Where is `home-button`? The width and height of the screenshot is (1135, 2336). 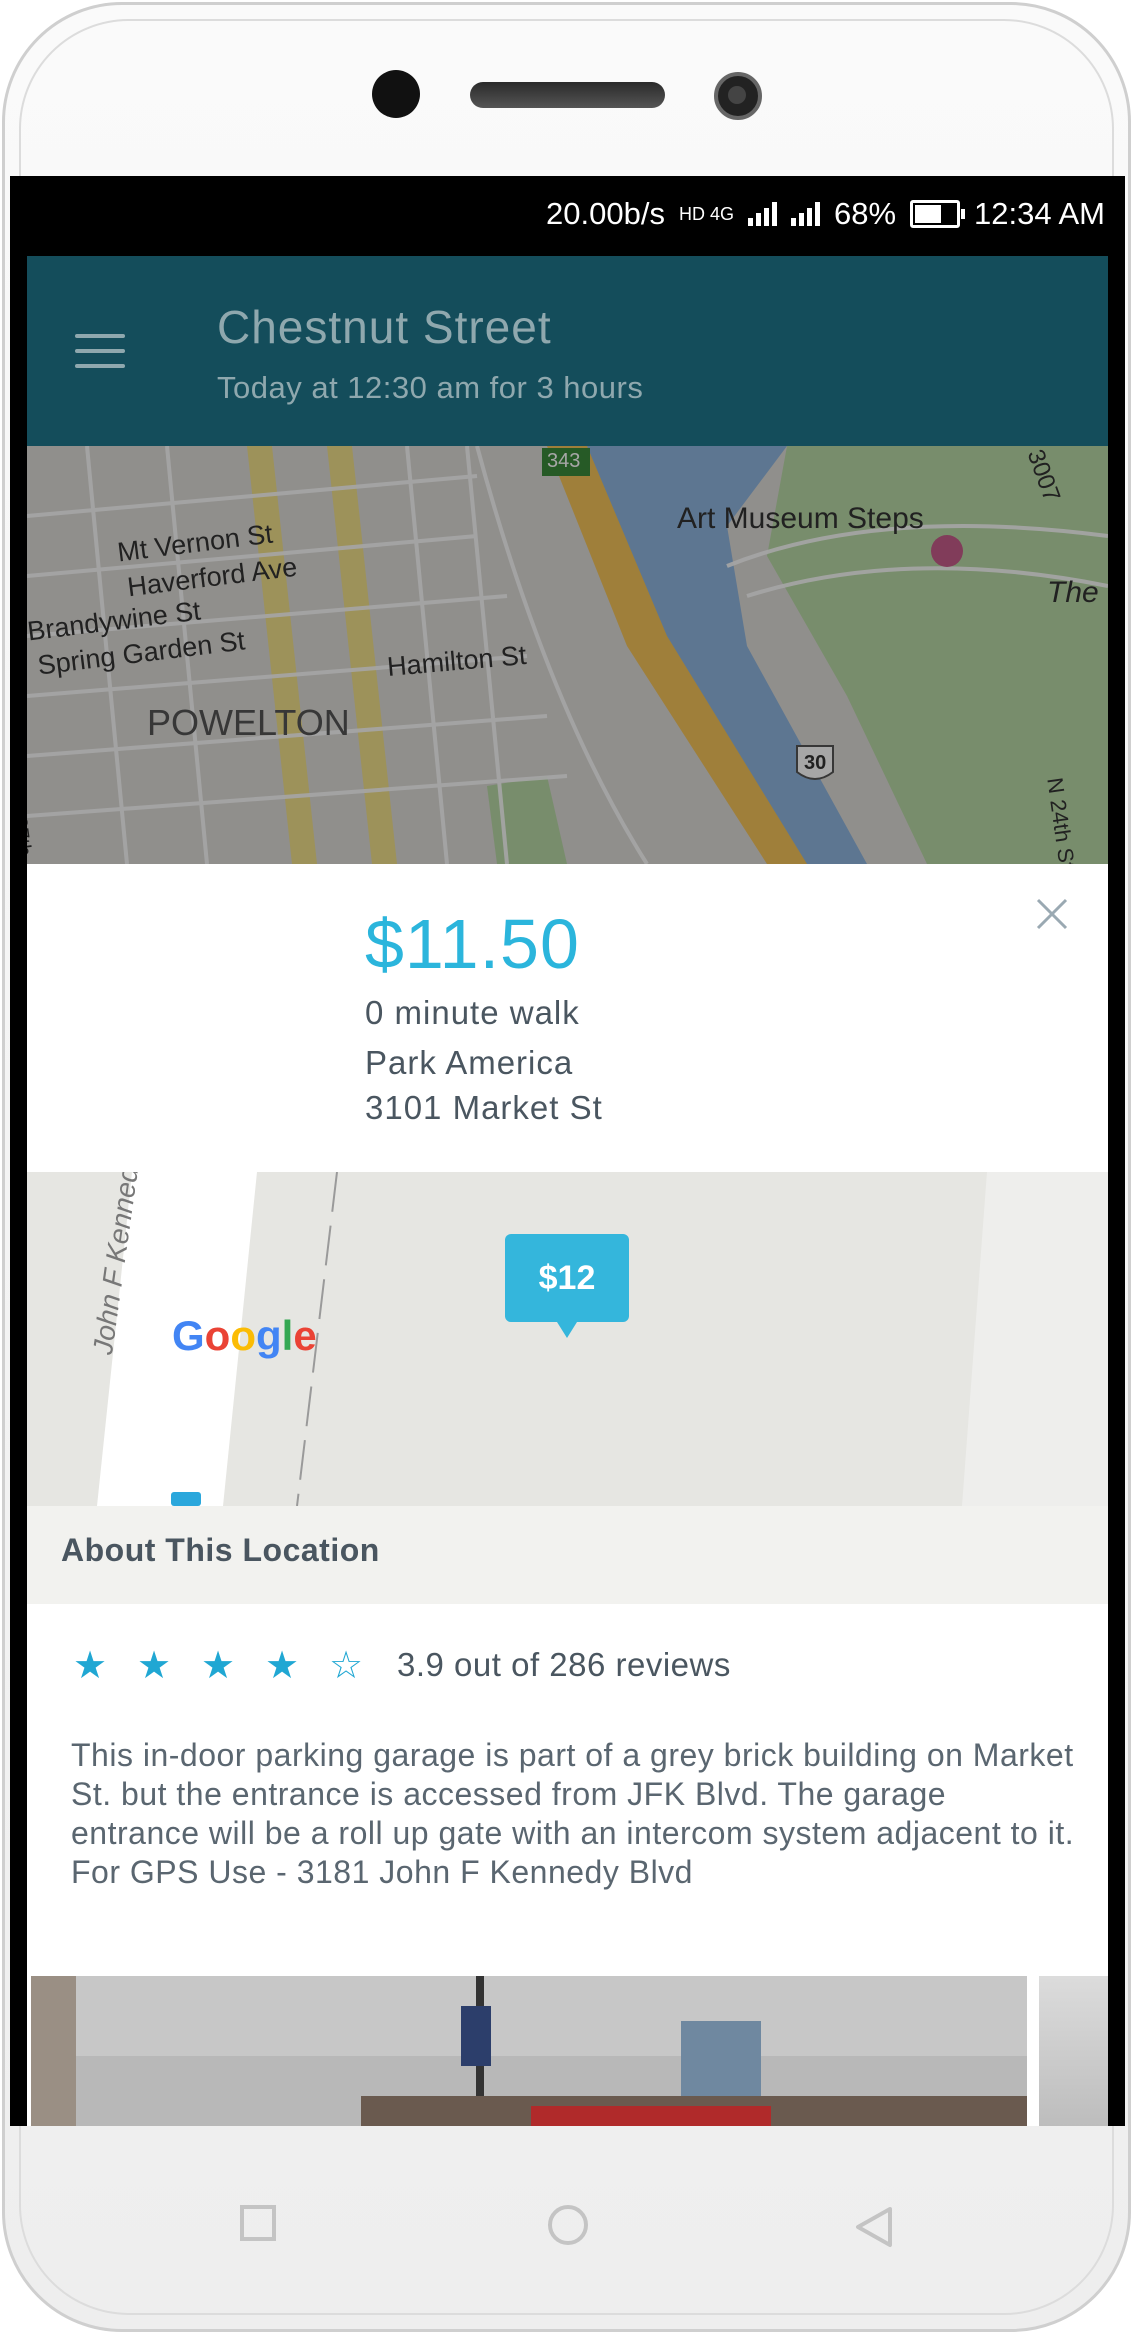
home-button is located at coordinates (568, 2225).